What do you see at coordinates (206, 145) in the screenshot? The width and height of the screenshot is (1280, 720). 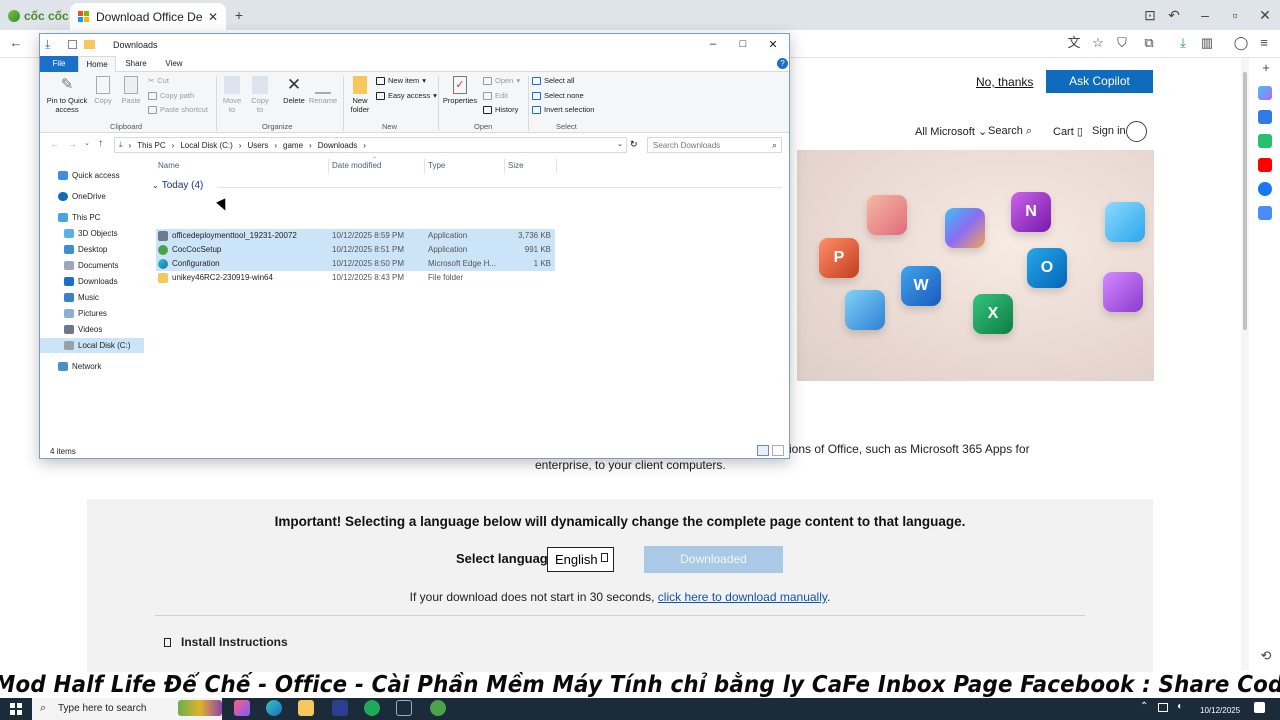 I see `breadcrumb-local-disk: Local Disk (C:)` at bounding box center [206, 145].